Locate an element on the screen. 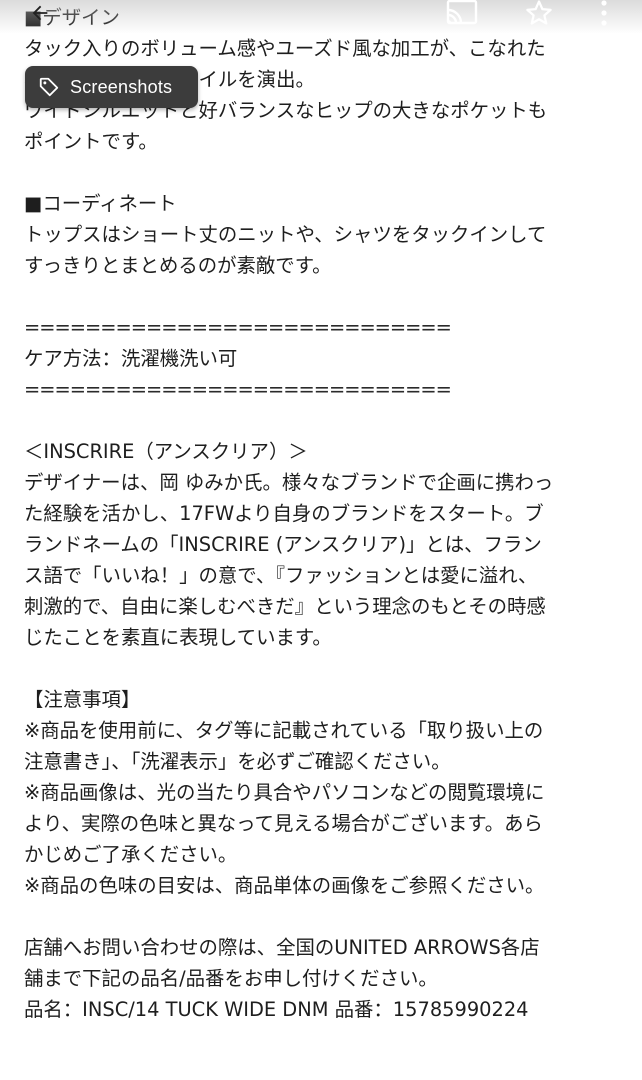 This screenshot has height=1080, width=642. contact-line: 舗まで下記の品名/品番をお申し付けください。 is located at coordinates (231, 978).